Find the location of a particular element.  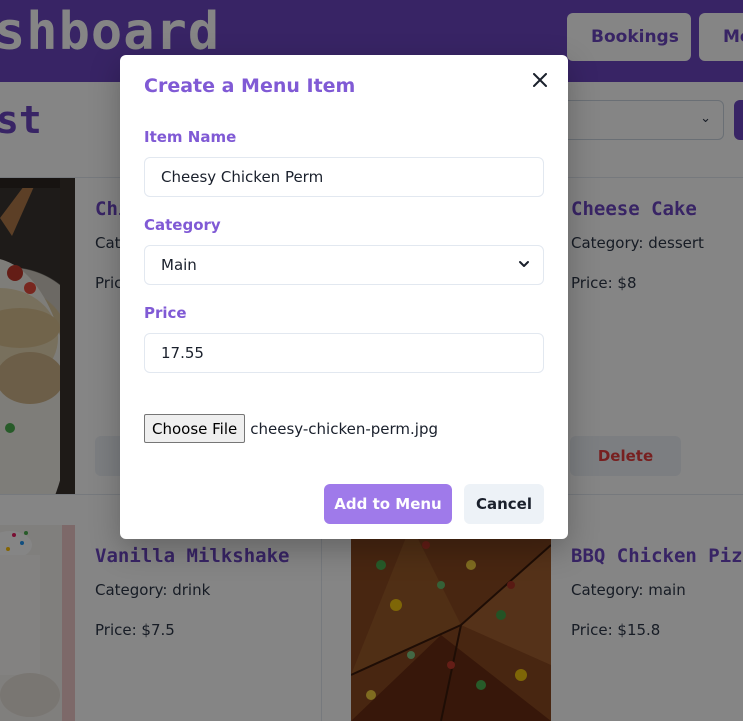

choose-file-button: Choose File is located at coordinates (195, 428).